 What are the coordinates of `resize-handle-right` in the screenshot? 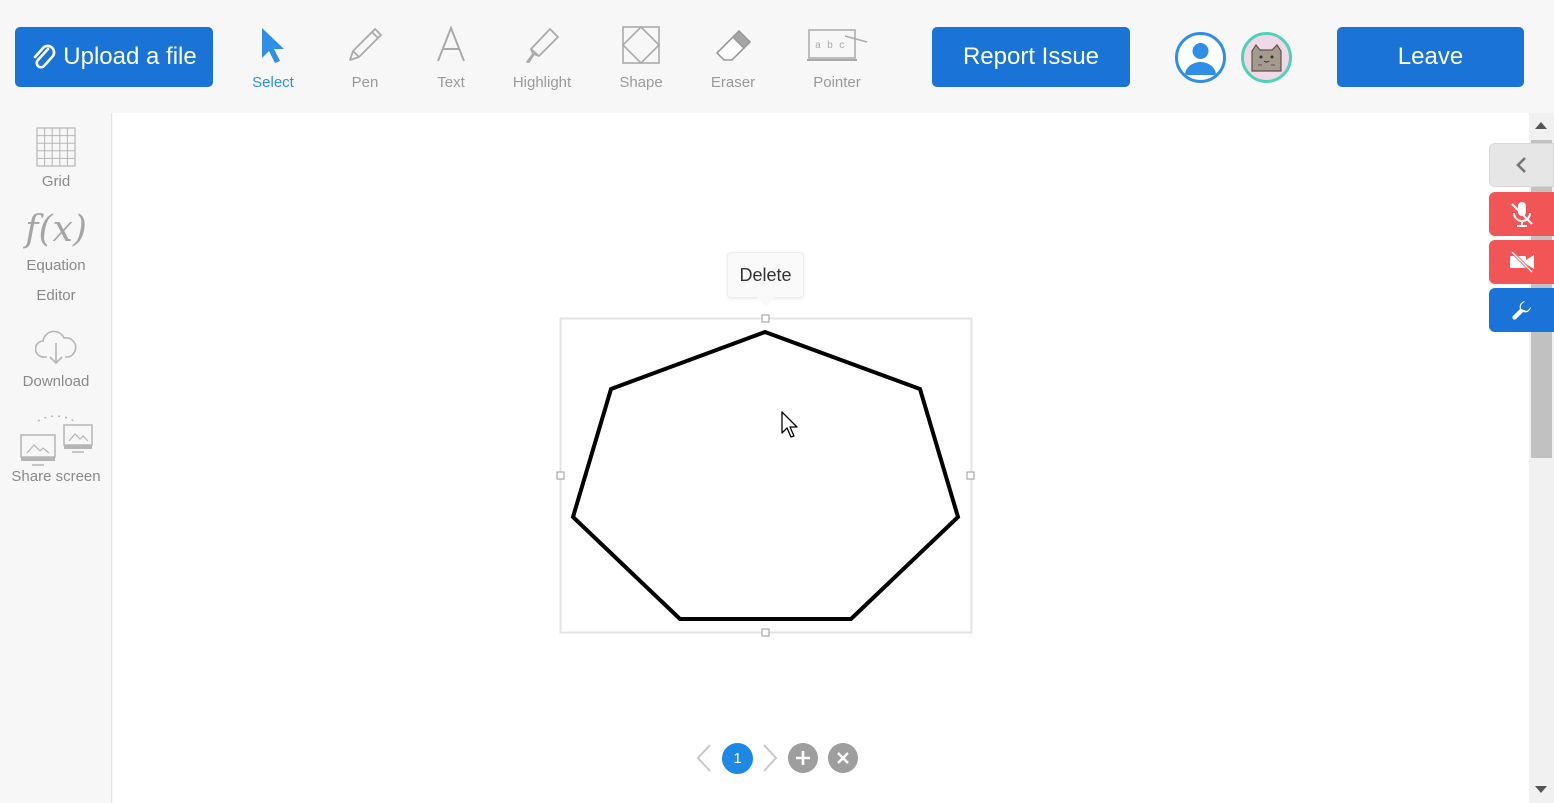 It's located at (970, 475).